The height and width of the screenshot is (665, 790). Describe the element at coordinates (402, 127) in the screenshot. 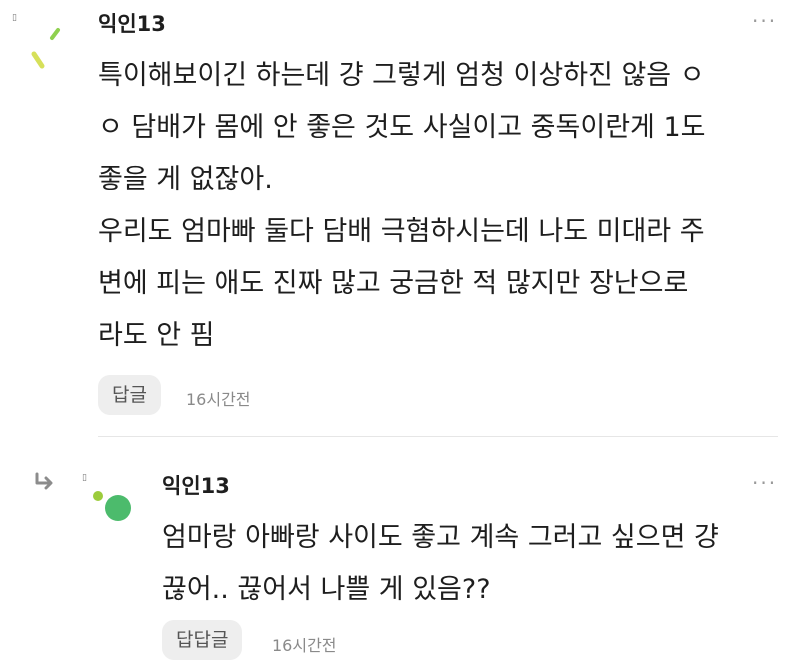

I see `comment-line: ㅇ 담배가 몸에 안 좋은 것도 사실이고 중독이란게 1도` at that location.